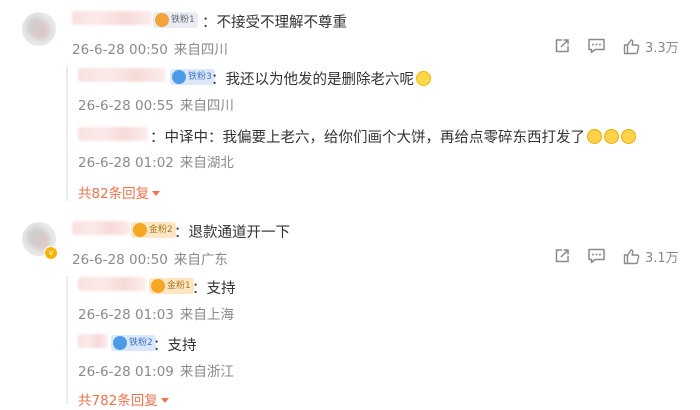  Describe the element at coordinates (123, 399) in the screenshot. I see `view-more-replies: 共782条回复` at that location.